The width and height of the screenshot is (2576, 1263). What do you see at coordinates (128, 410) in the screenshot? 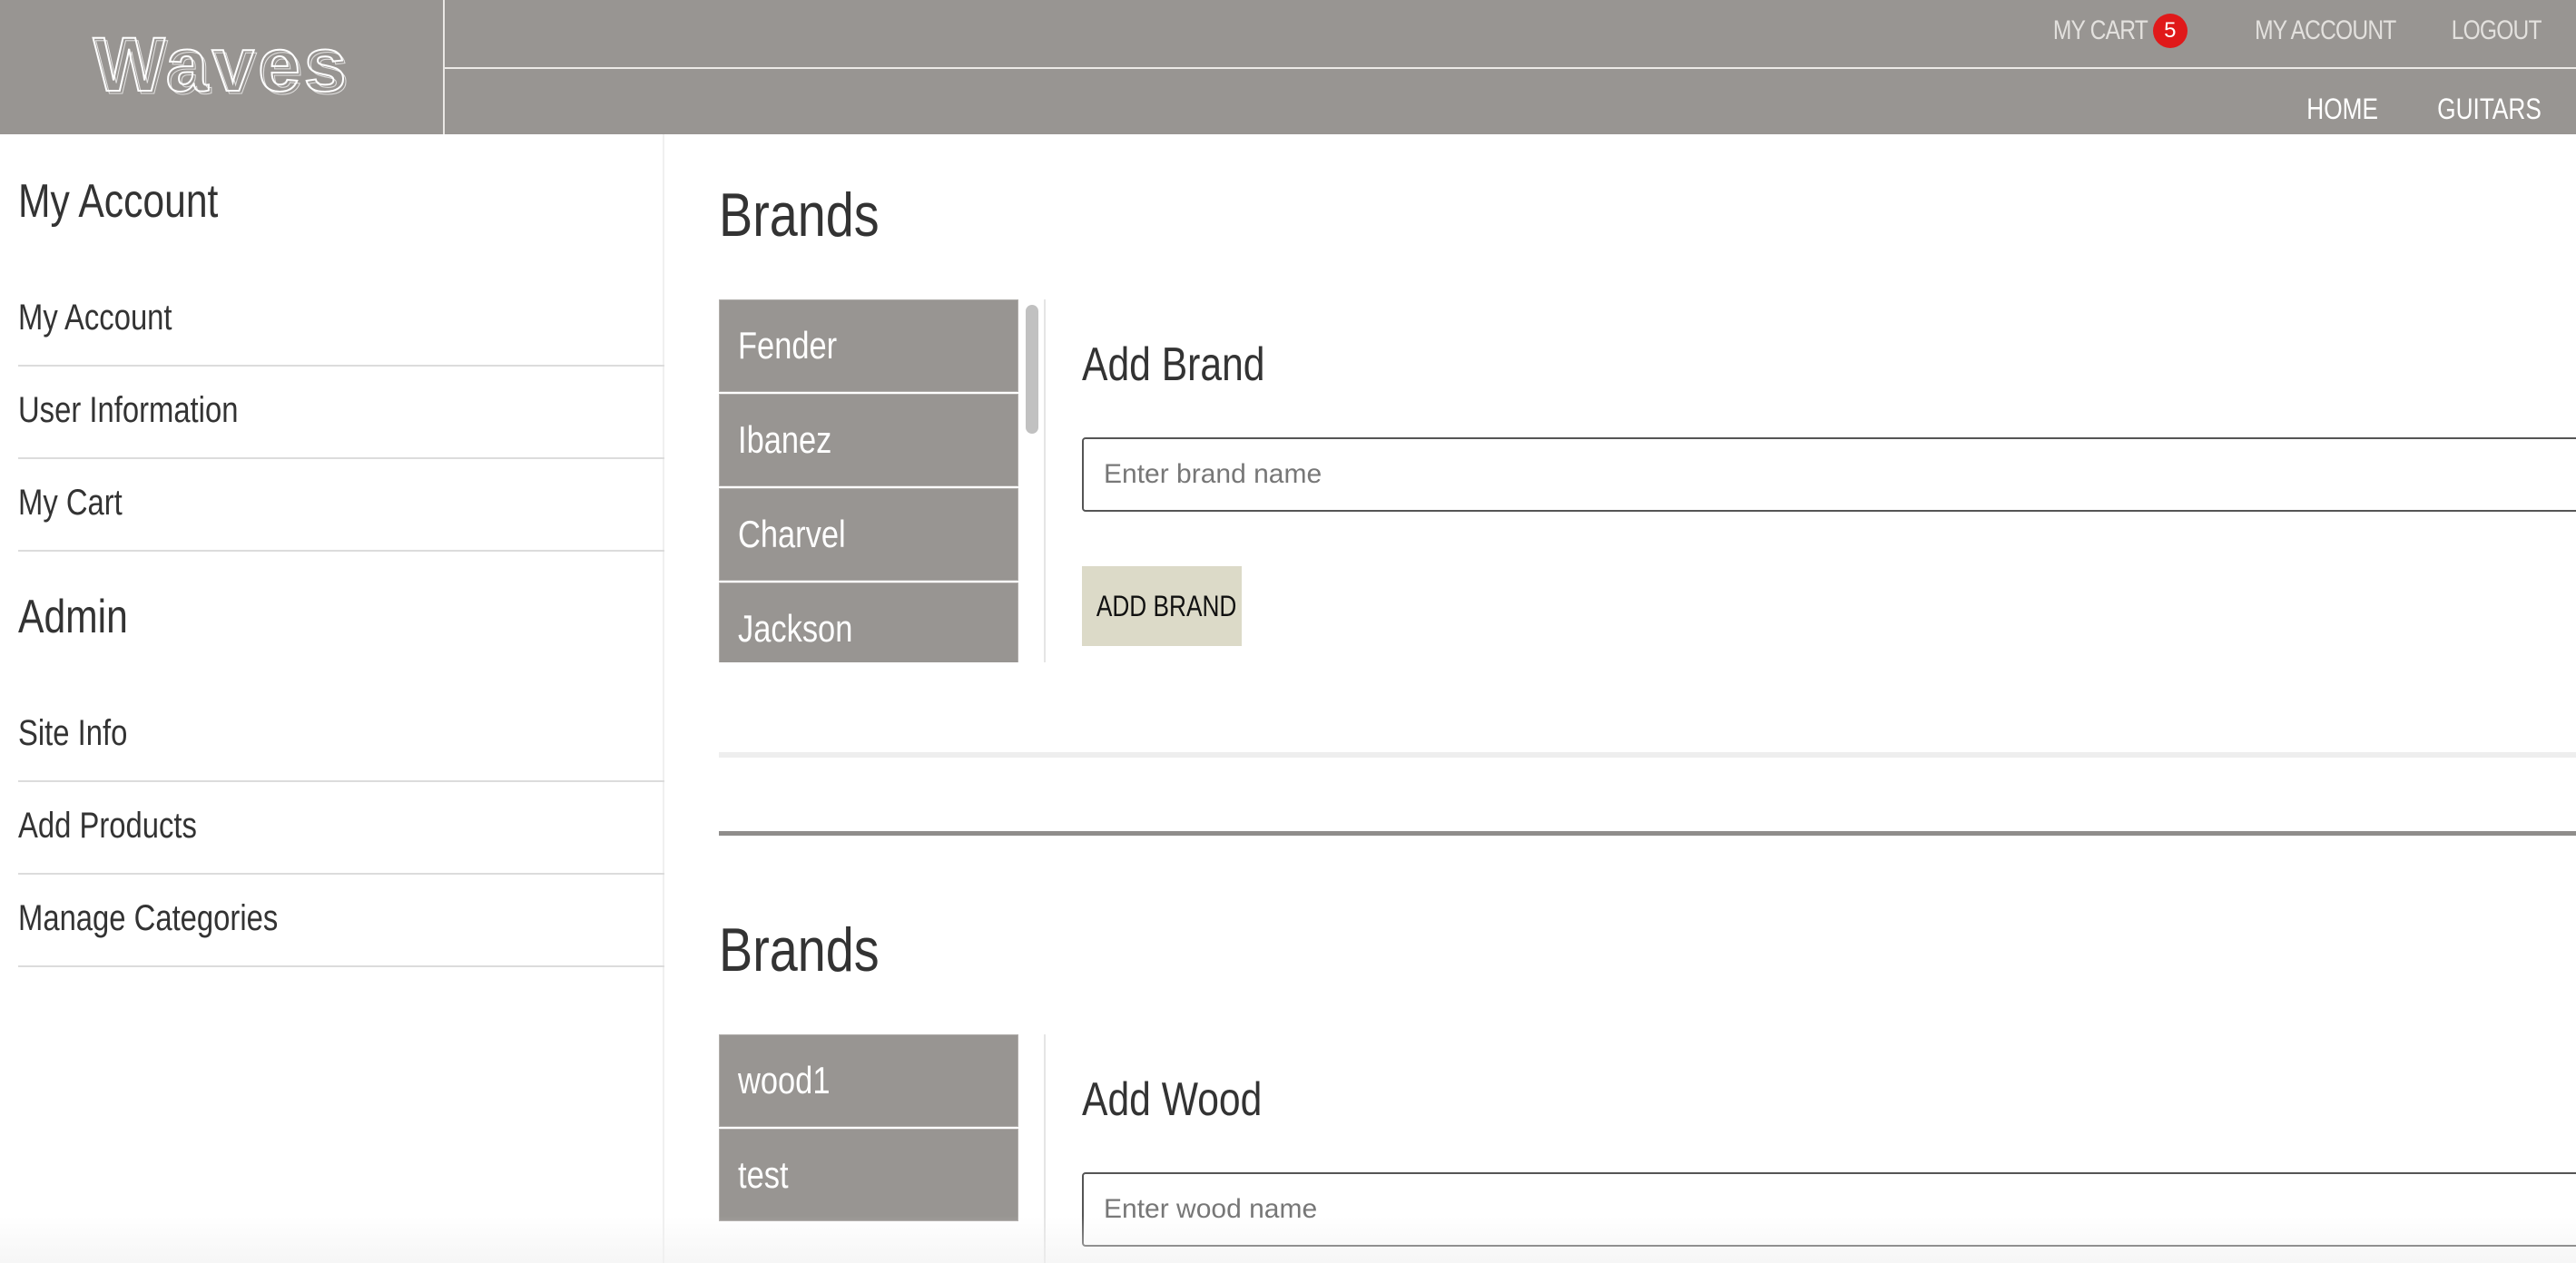
I see `sidebar-item-label: User Information` at bounding box center [128, 410].